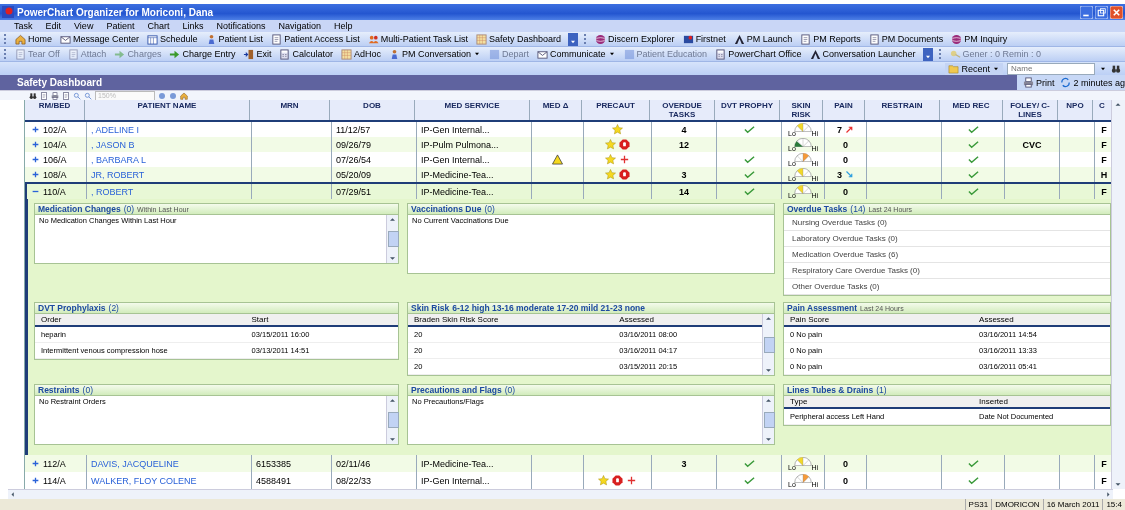 The height and width of the screenshot is (510, 1125). Describe the element at coordinates (616, 110) in the screenshot. I see `column-header: PRECAUT` at that location.